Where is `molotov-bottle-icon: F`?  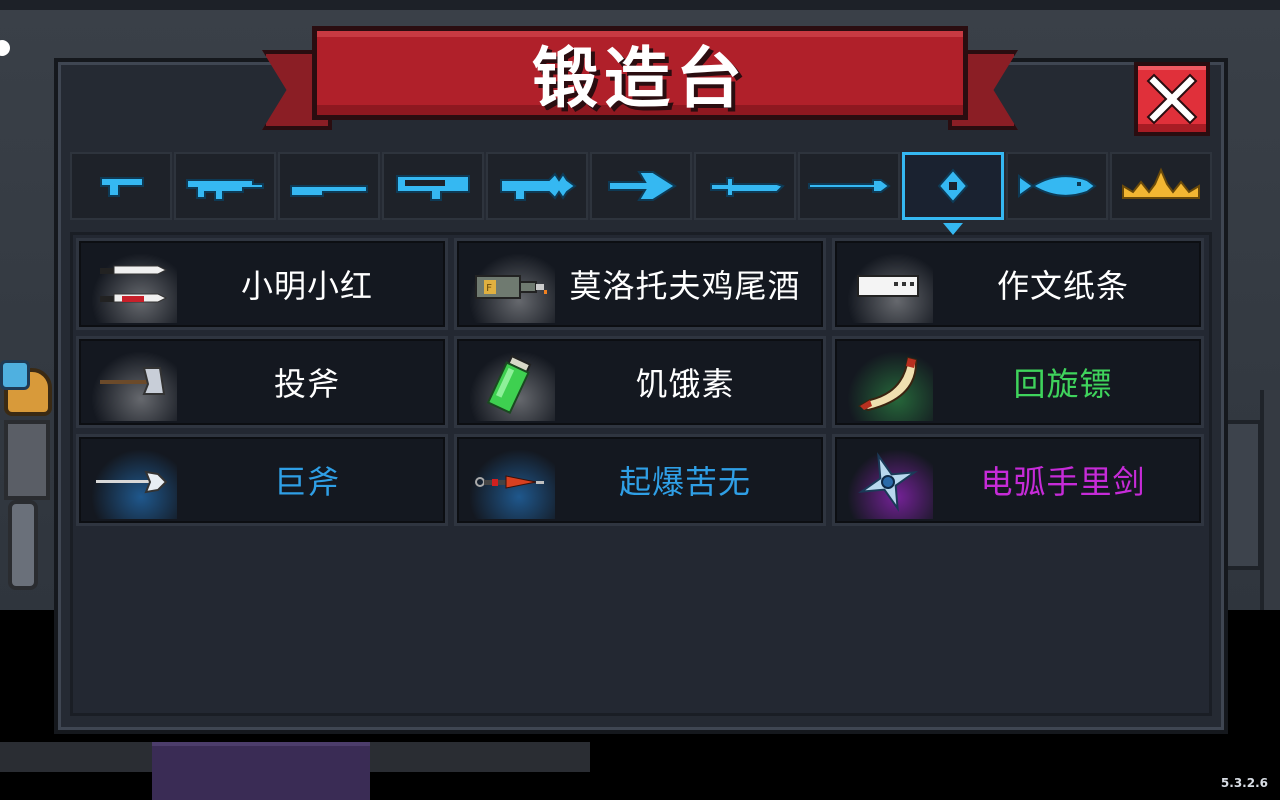 molotov-bottle-icon: F is located at coordinates (511, 287).